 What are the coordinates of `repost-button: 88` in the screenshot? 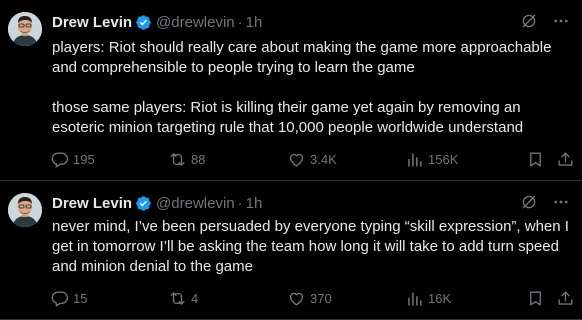 It's located at (186, 159).